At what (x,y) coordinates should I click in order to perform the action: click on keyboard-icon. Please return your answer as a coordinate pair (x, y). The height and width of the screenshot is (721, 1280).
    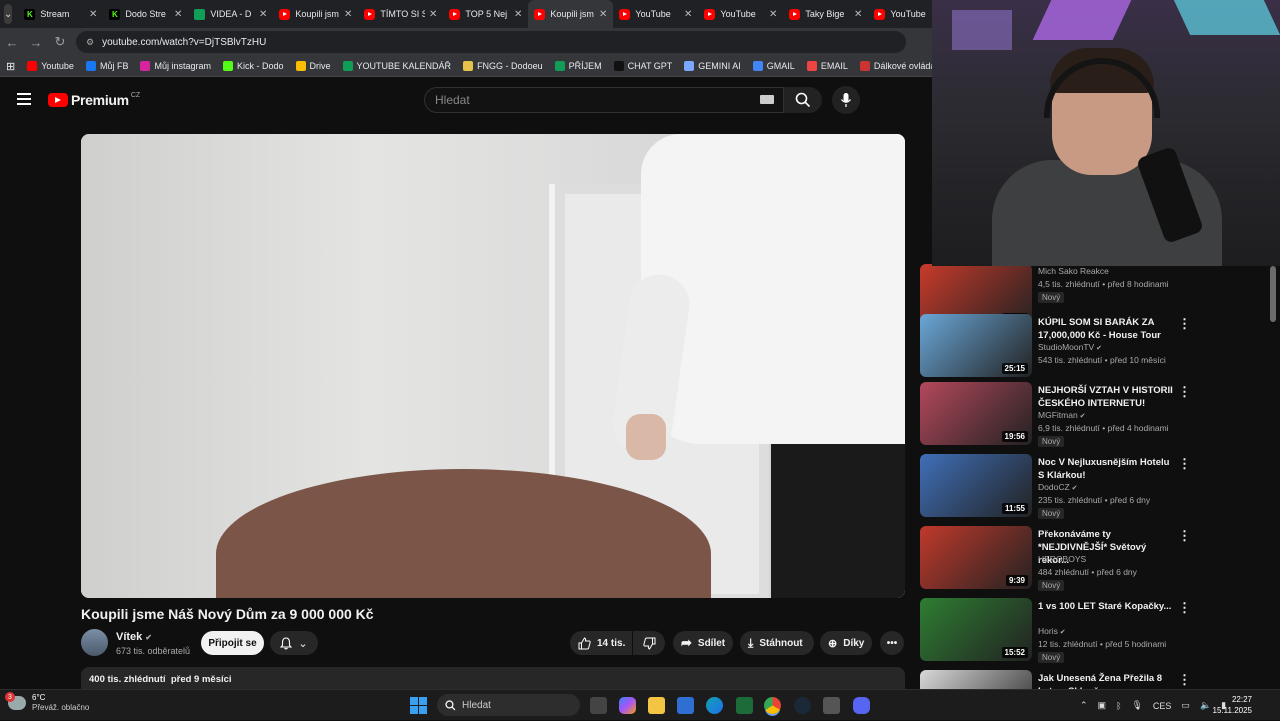
    Looking at the image, I should click on (767, 99).